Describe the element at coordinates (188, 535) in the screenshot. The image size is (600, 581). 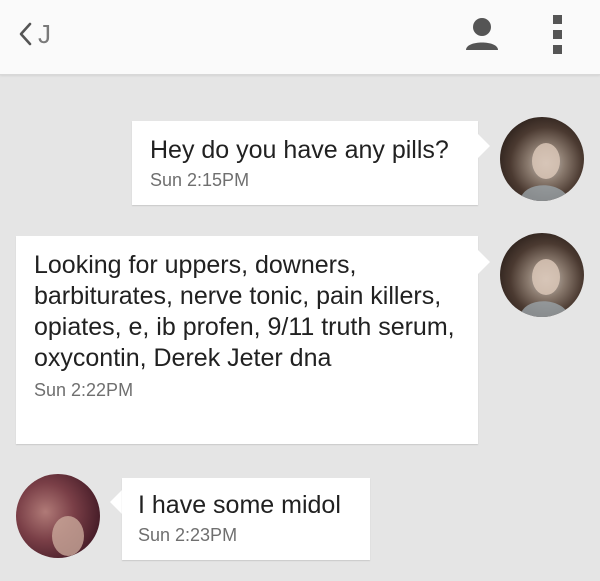
I see `message-timestamp: Sun 2:23PM` at that location.